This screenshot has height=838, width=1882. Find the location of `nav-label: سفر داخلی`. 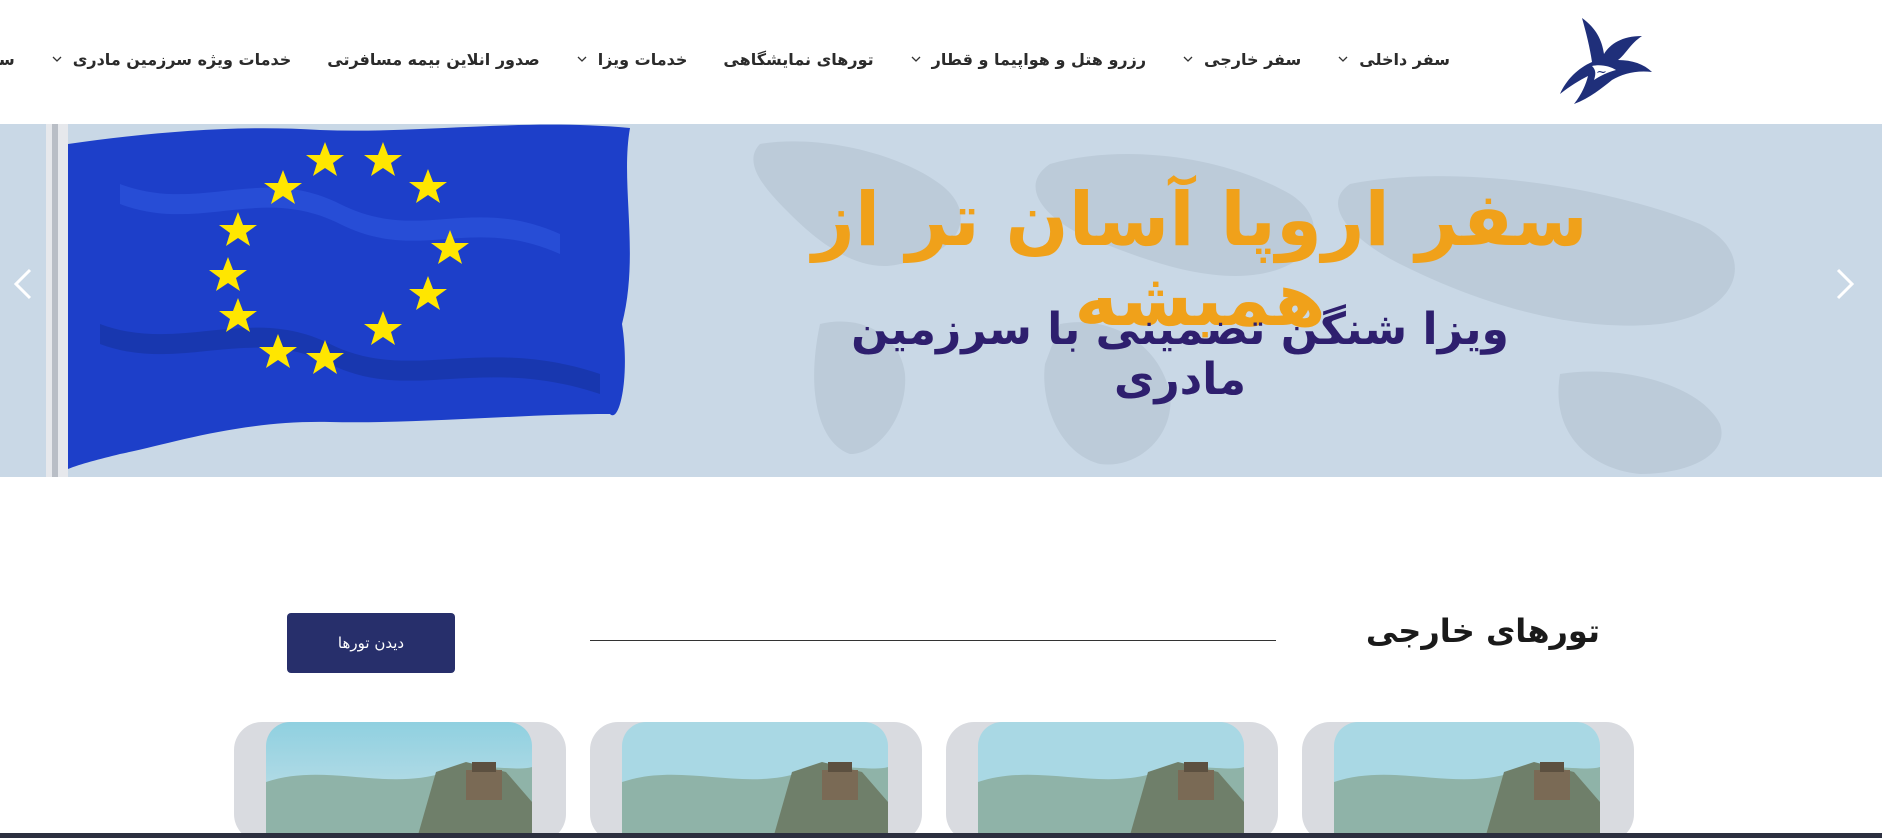

nav-label: سفر داخلی is located at coordinates (1404, 59).